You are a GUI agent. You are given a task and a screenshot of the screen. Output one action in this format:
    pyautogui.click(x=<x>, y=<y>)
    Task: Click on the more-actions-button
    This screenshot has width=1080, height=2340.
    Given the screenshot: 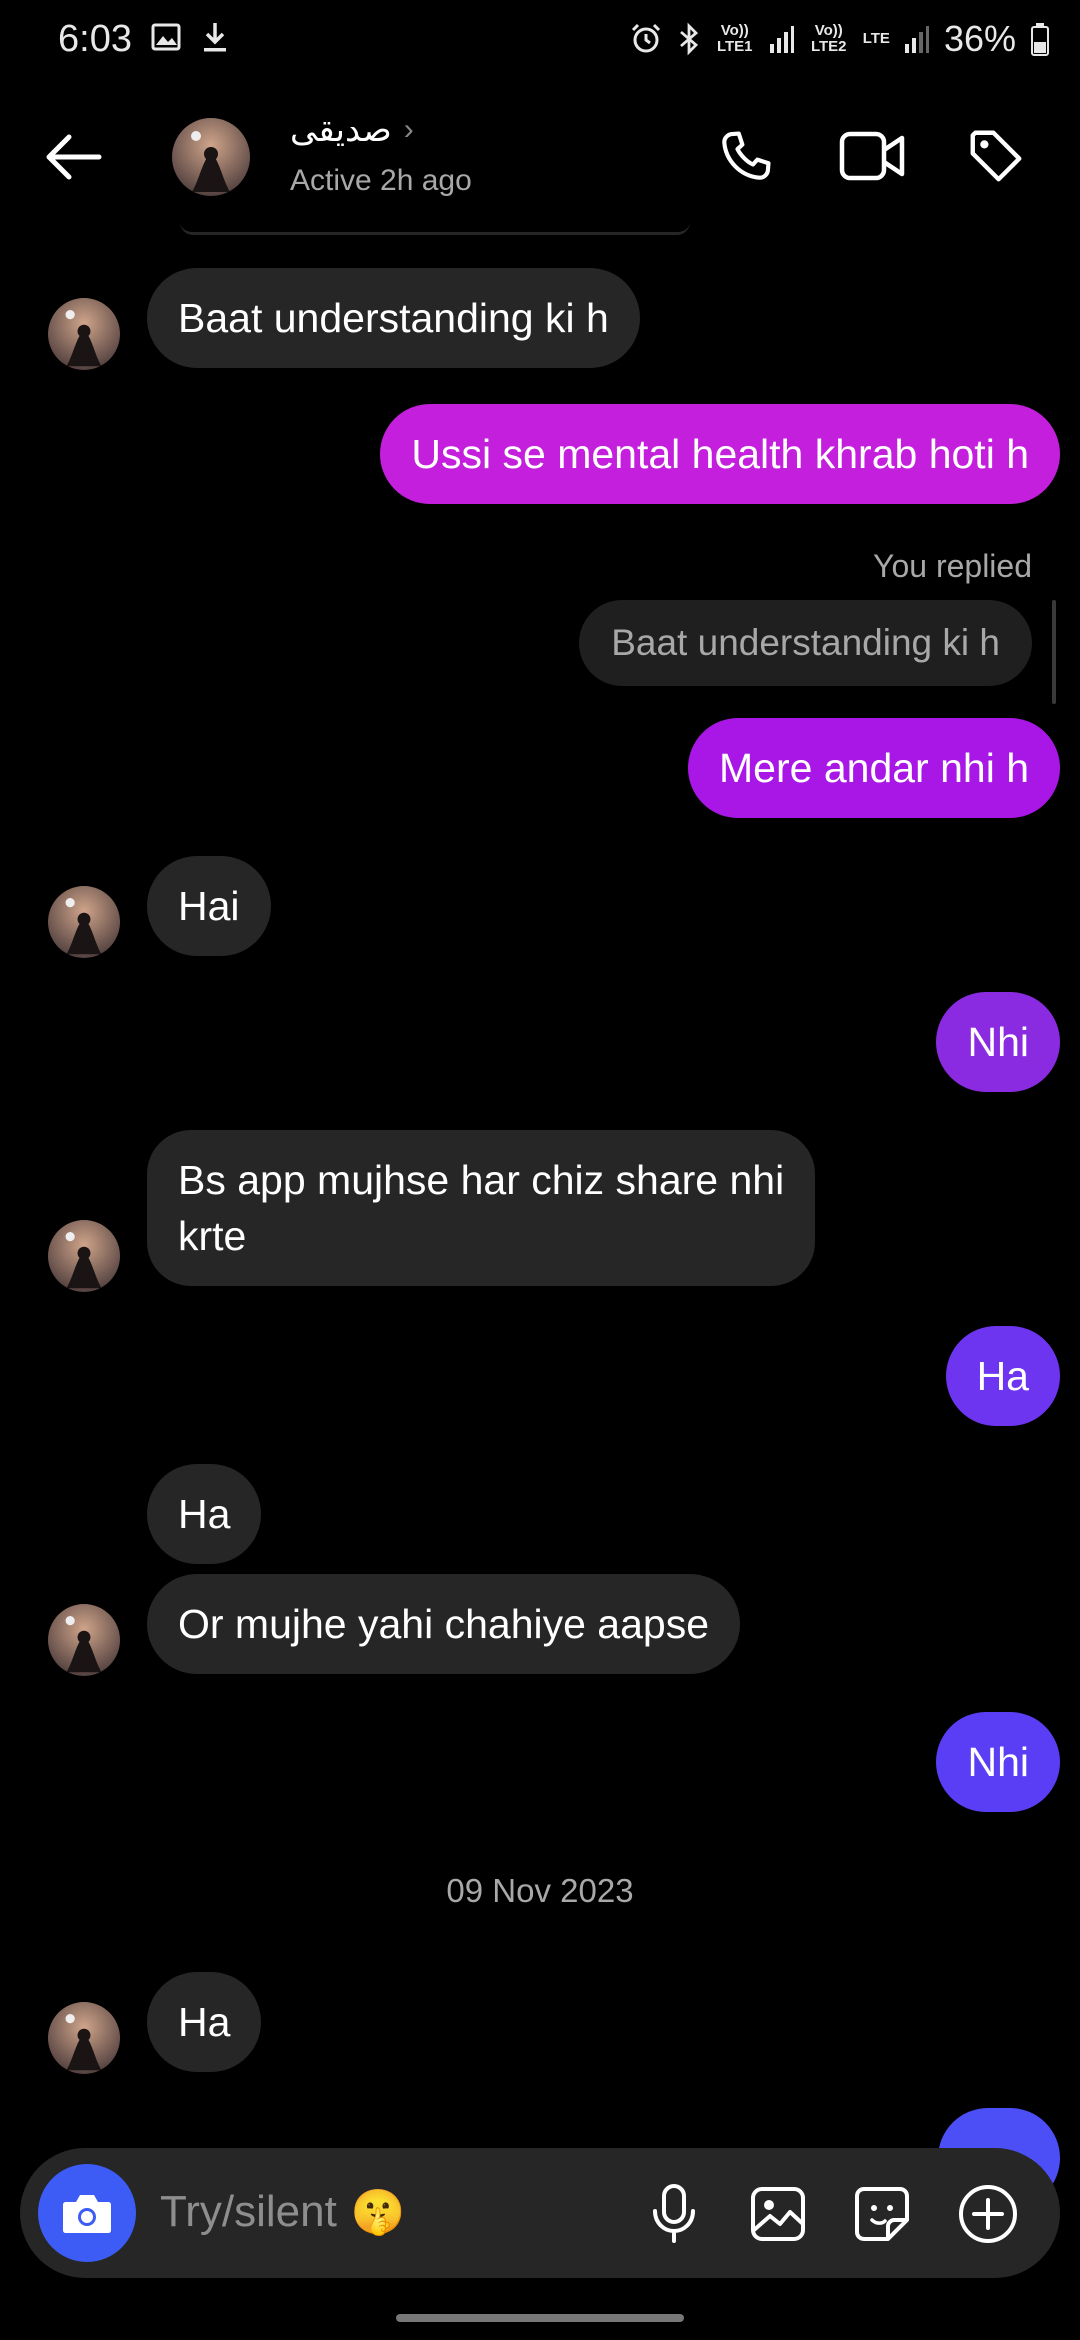 What is the action you would take?
    pyautogui.click(x=988, y=2214)
    